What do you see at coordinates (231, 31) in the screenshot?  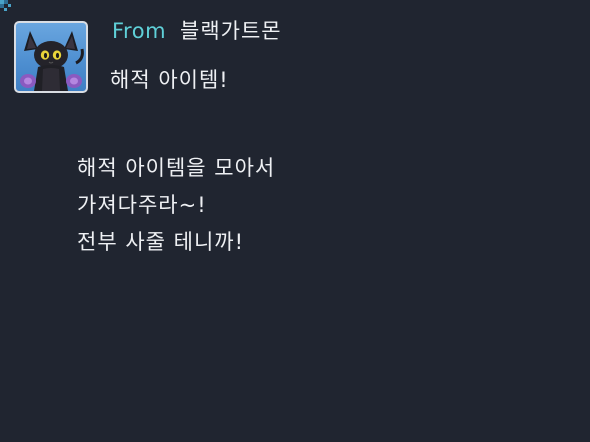 I see `sender-name: 블랙가트몬` at bounding box center [231, 31].